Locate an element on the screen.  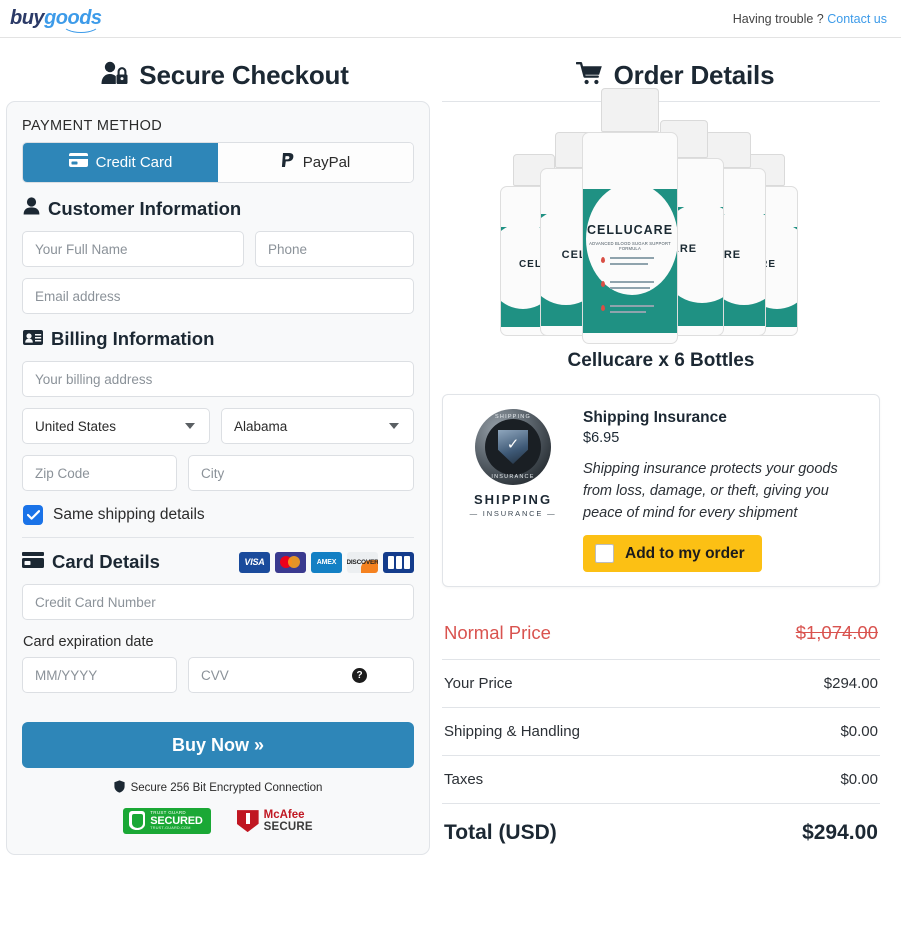
total-row-normal-price: Normal Price $1,074.00 is located at coordinates (661, 634).